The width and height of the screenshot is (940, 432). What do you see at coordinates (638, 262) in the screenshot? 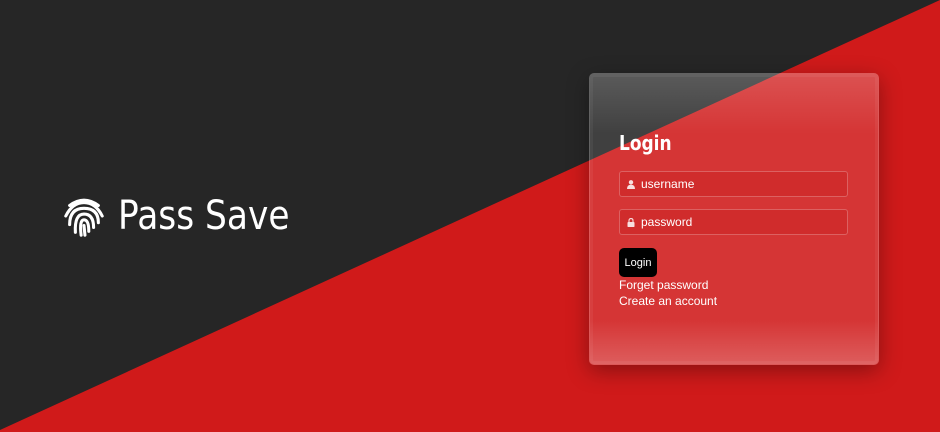
I see `login-button: Login` at bounding box center [638, 262].